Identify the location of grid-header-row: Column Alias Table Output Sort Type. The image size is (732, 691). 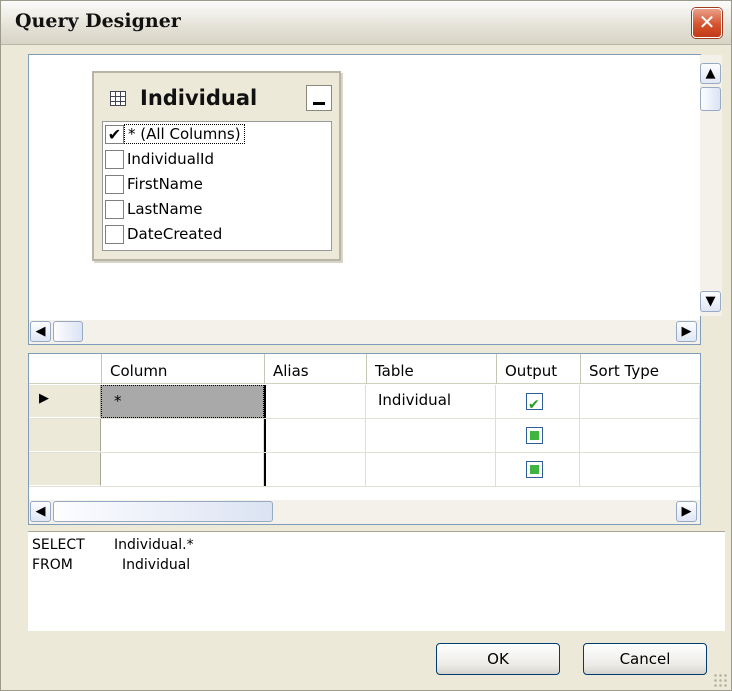
(364, 369).